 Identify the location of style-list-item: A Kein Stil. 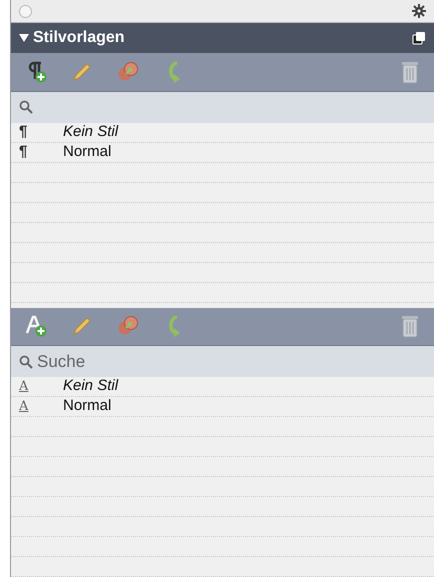
(222, 387).